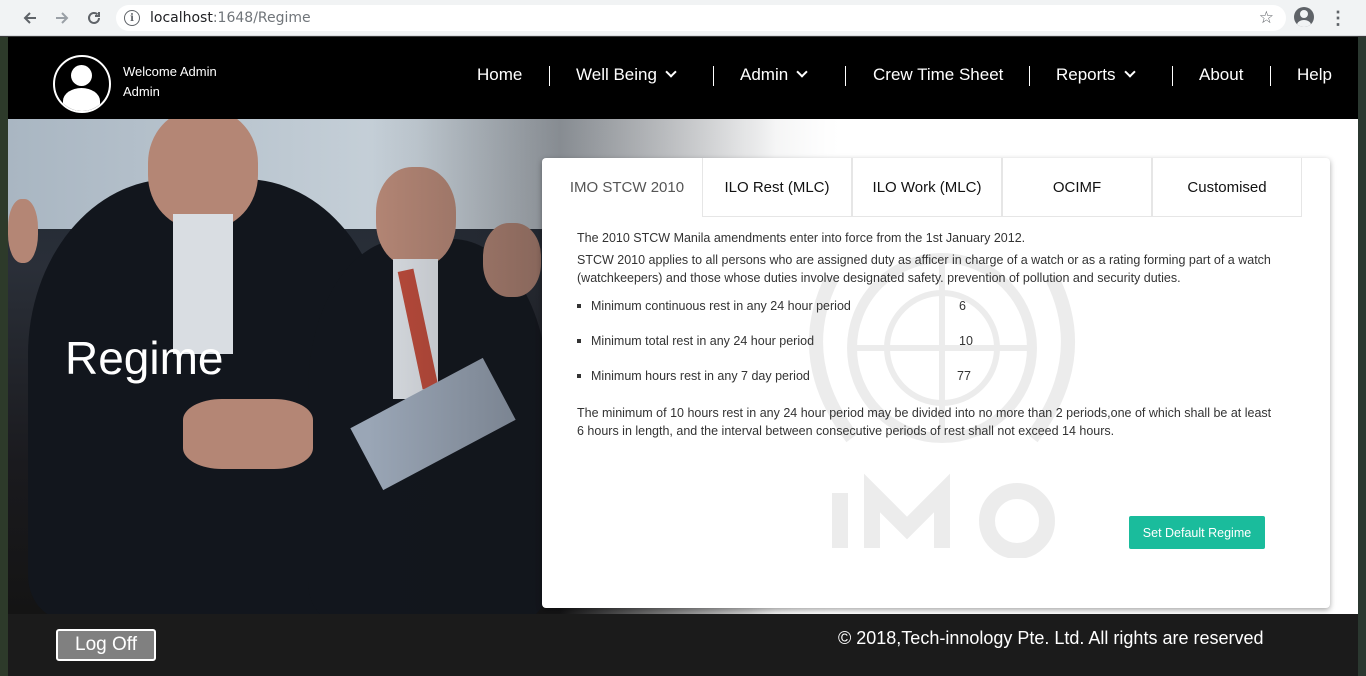 The width and height of the screenshot is (1366, 676). What do you see at coordinates (30, 18) in the screenshot?
I see `back-arrow-icon` at bounding box center [30, 18].